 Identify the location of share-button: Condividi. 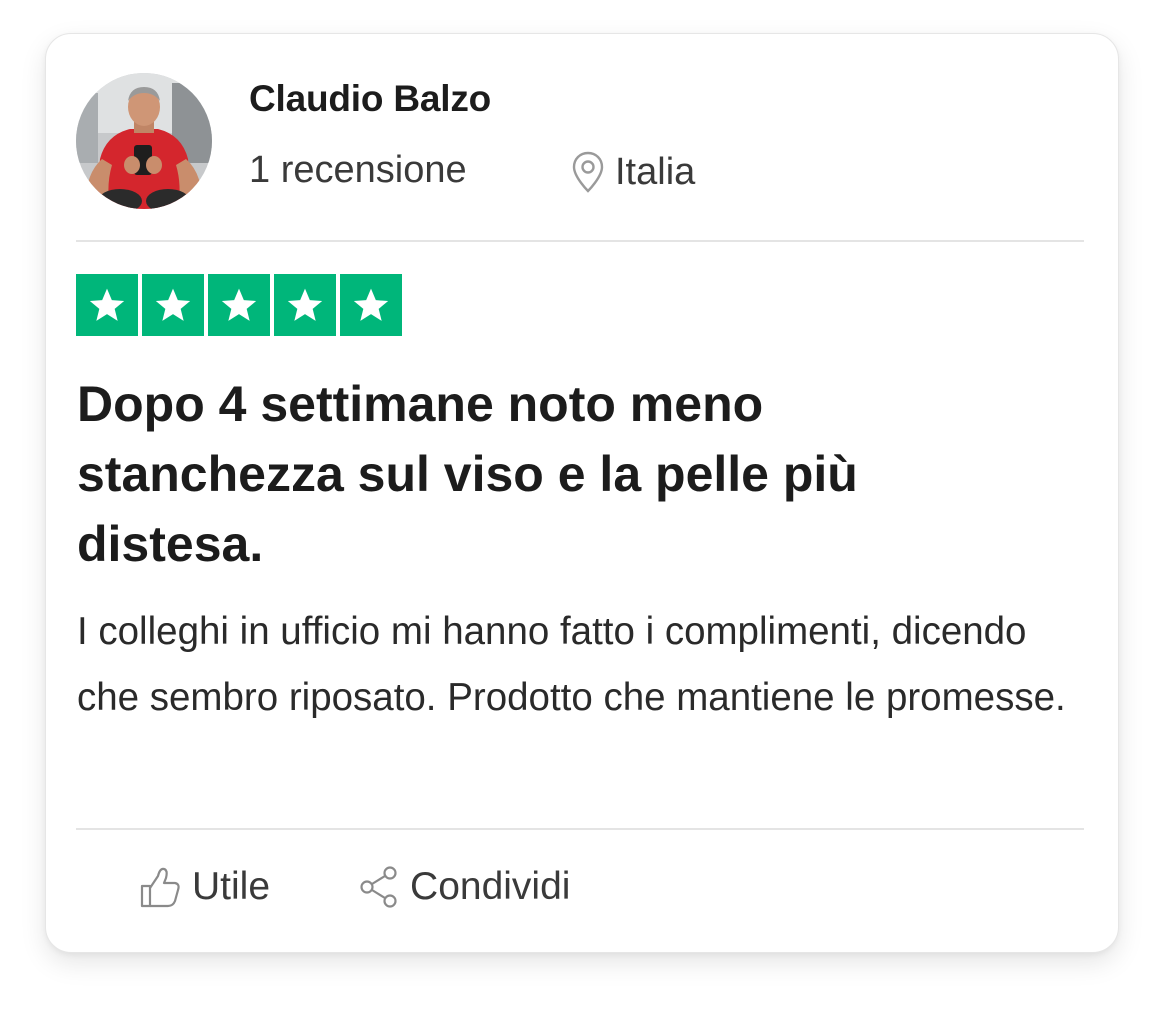
(464, 887).